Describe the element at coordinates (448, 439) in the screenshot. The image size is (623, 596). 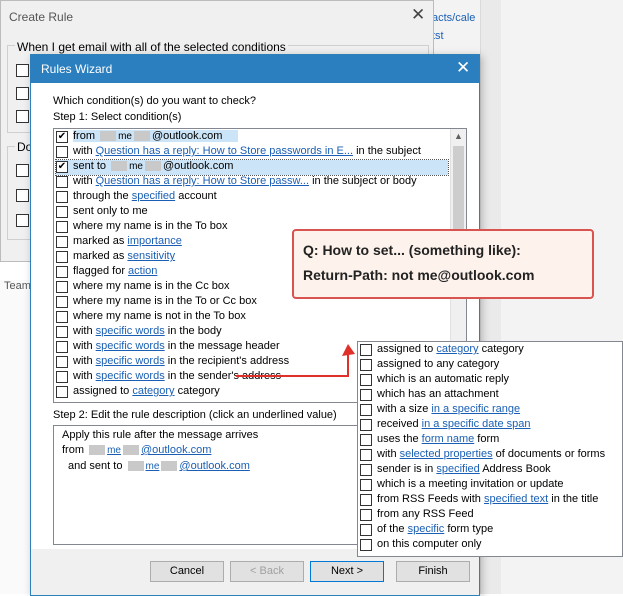
I see `condition-link: form name` at that location.